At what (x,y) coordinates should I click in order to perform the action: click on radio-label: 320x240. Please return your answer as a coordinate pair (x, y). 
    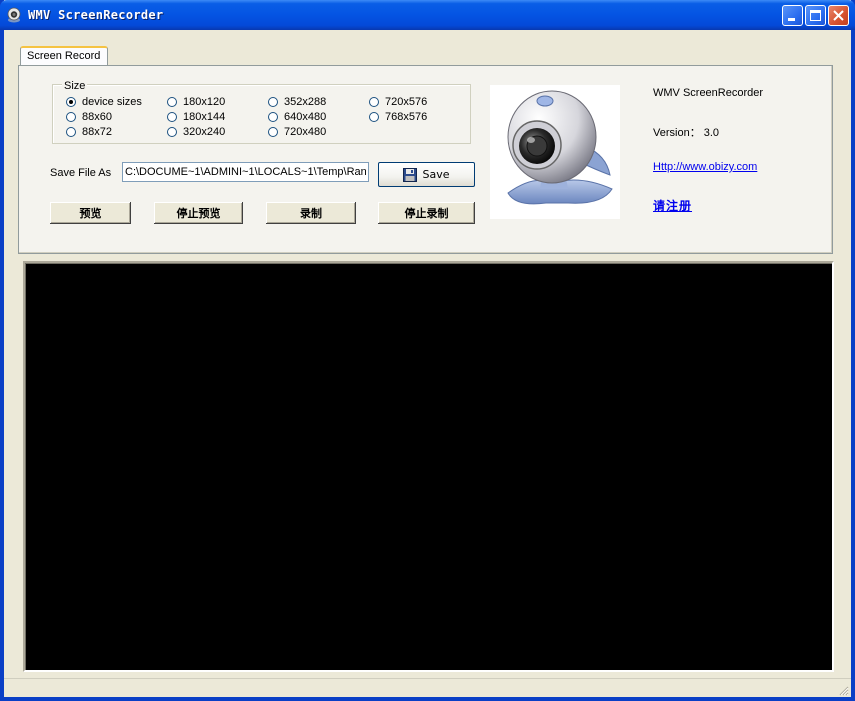
    Looking at the image, I should click on (204, 132).